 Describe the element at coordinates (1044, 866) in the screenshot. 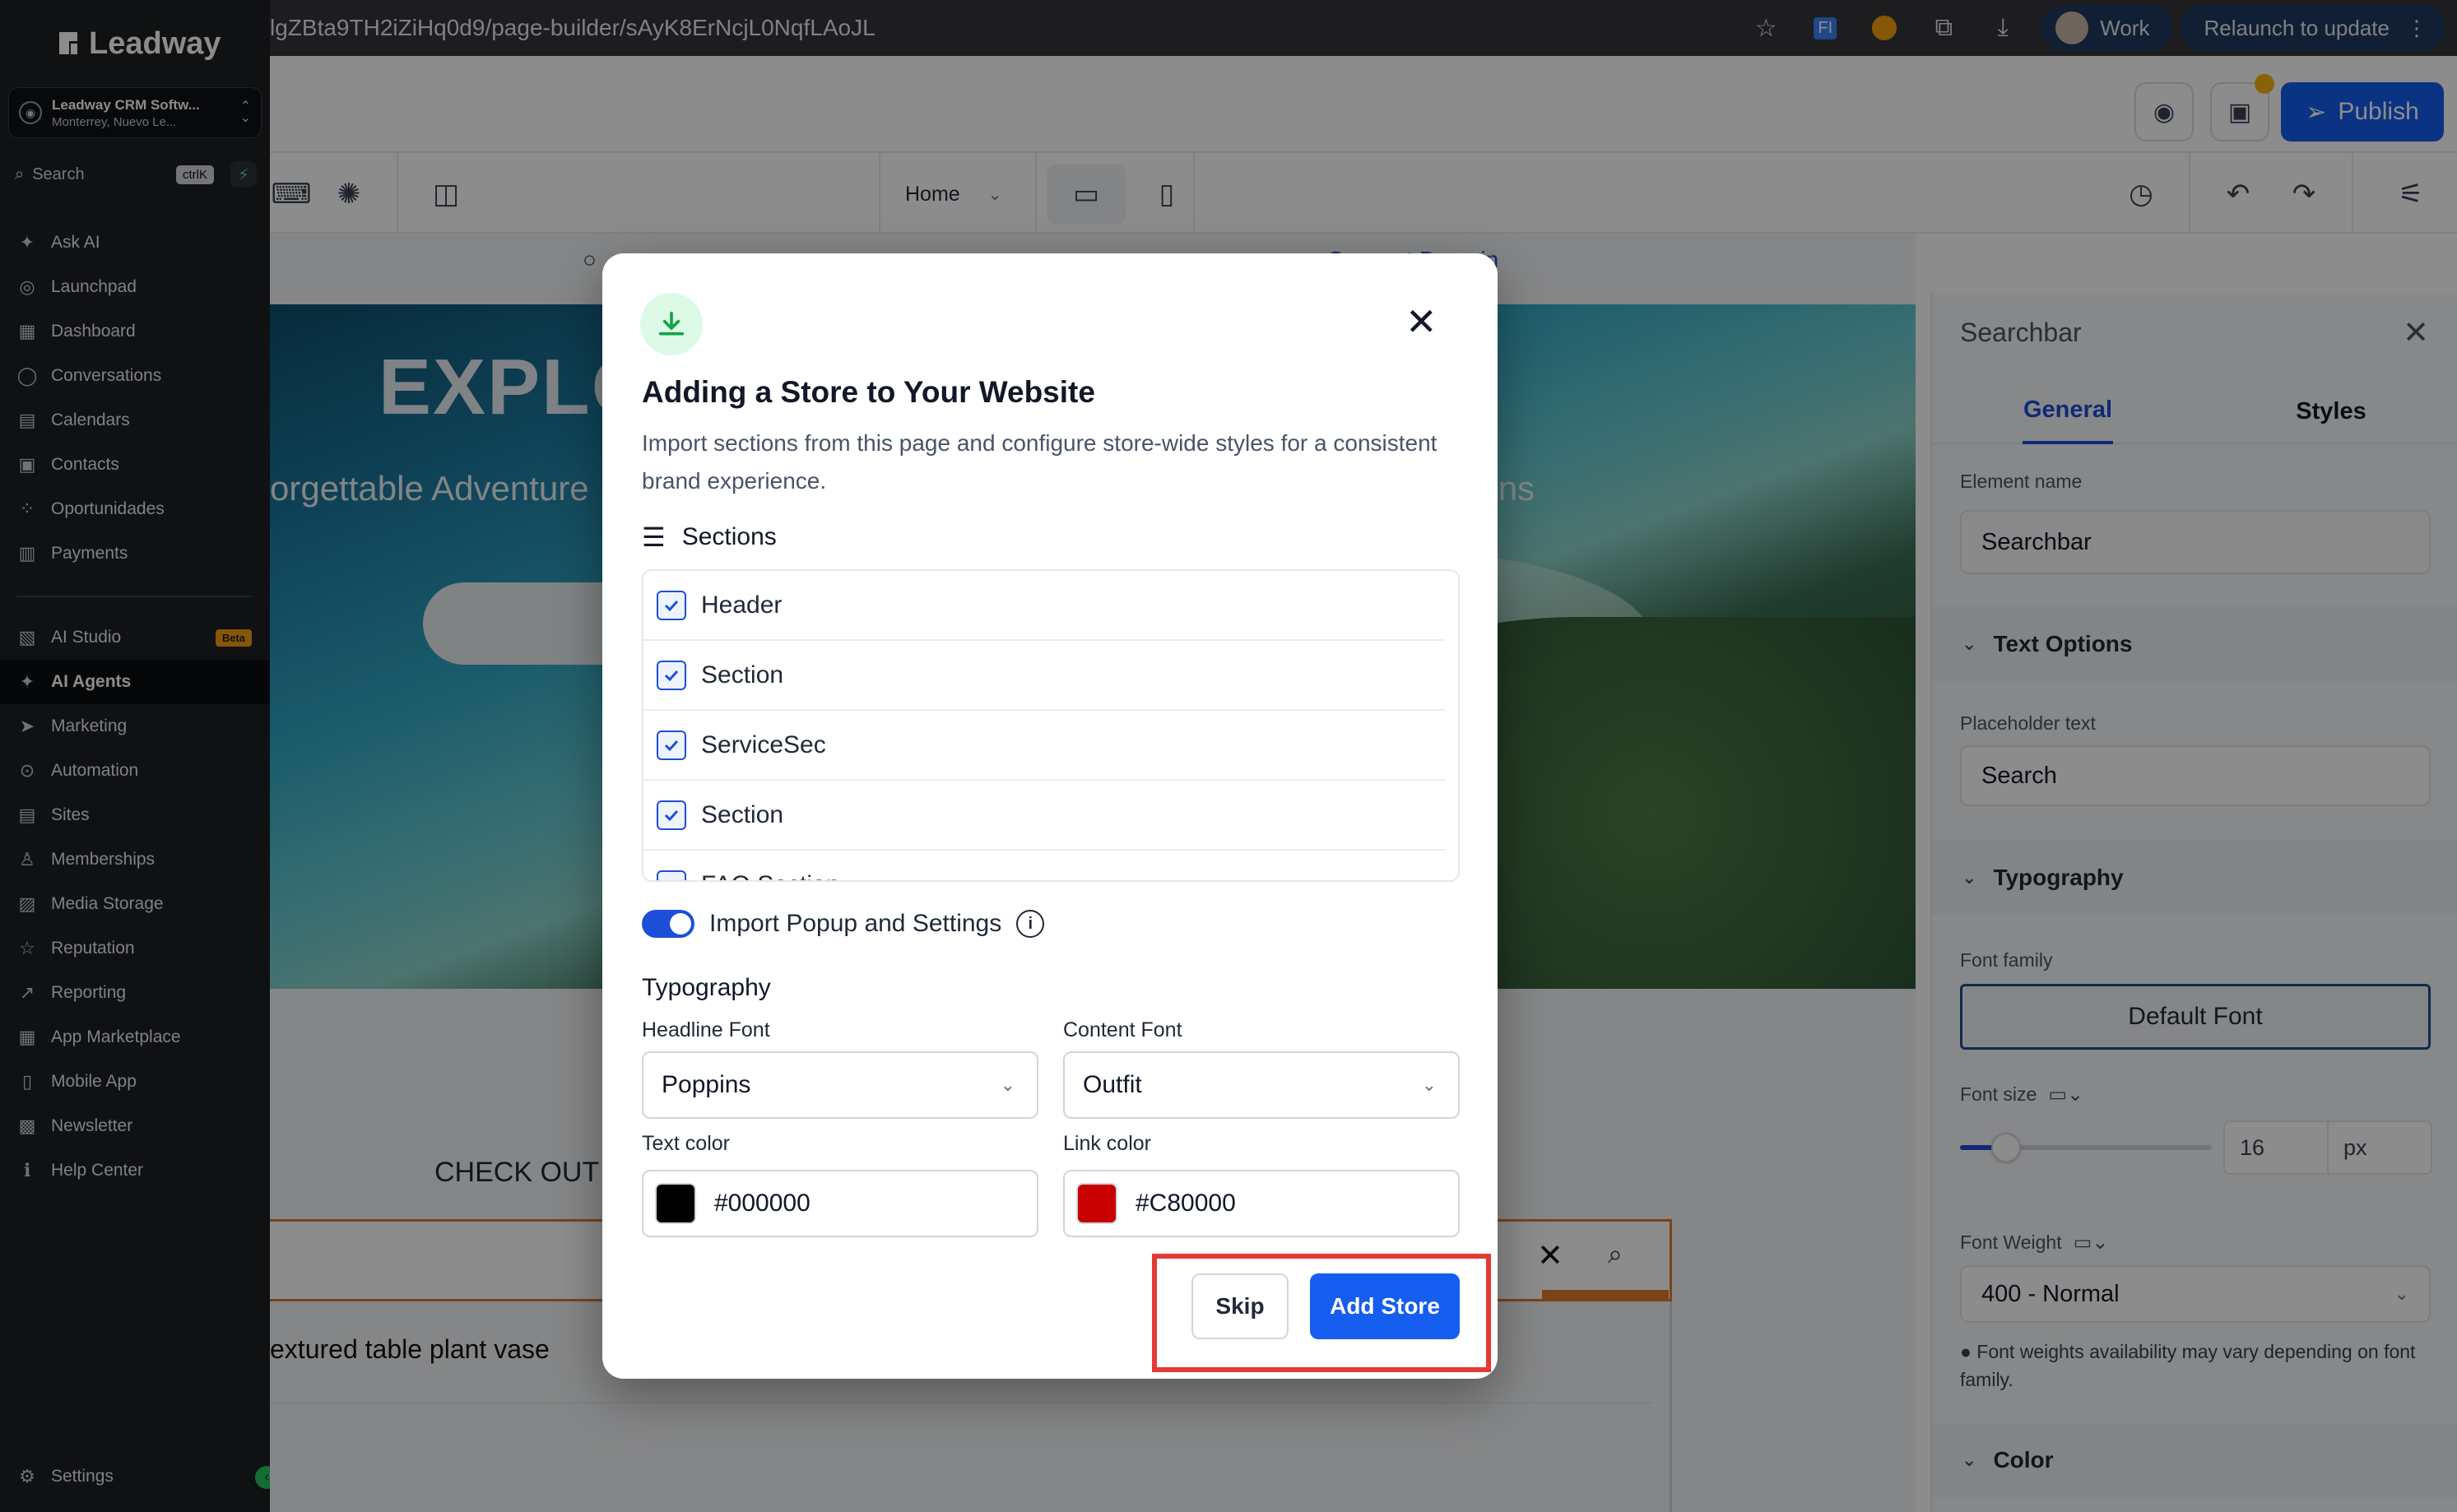

I see `section-row: FAQ Section` at that location.